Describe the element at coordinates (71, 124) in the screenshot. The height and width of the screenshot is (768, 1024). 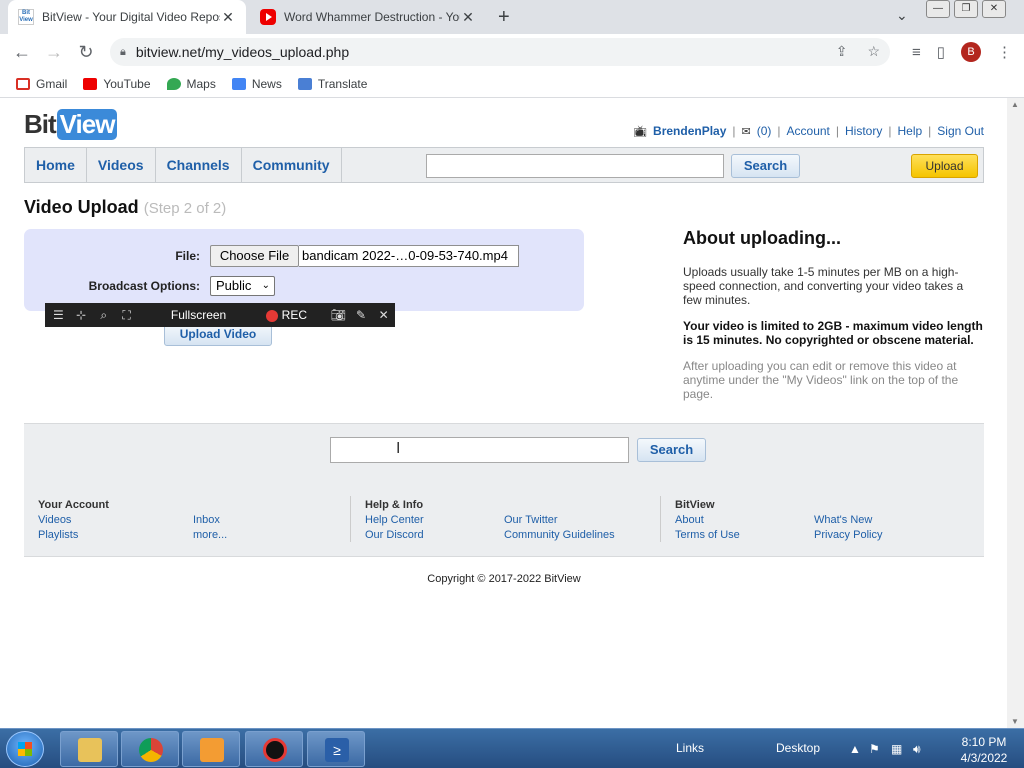
I see `bitview-logo: Bit View` at that location.